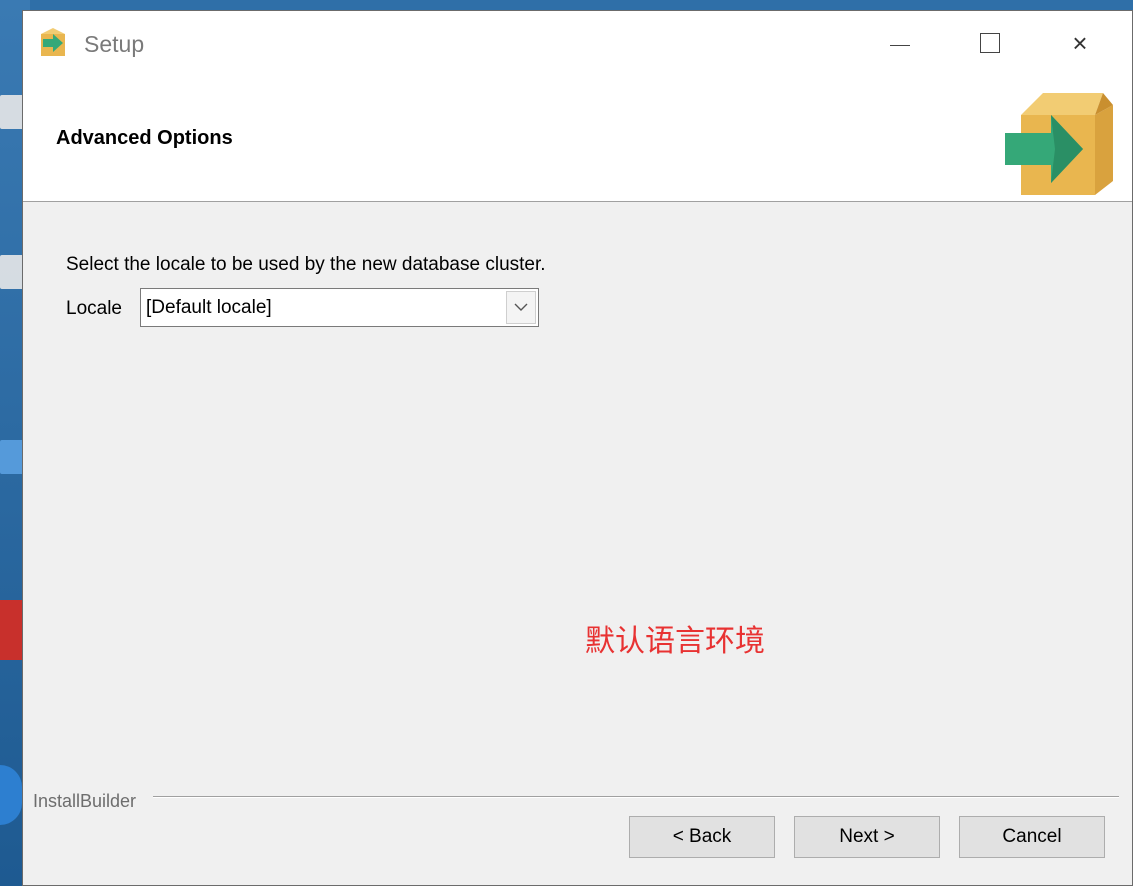 This screenshot has height=886, width=1133. I want to click on locale-selected-value: [Default locale], so click(209, 307).